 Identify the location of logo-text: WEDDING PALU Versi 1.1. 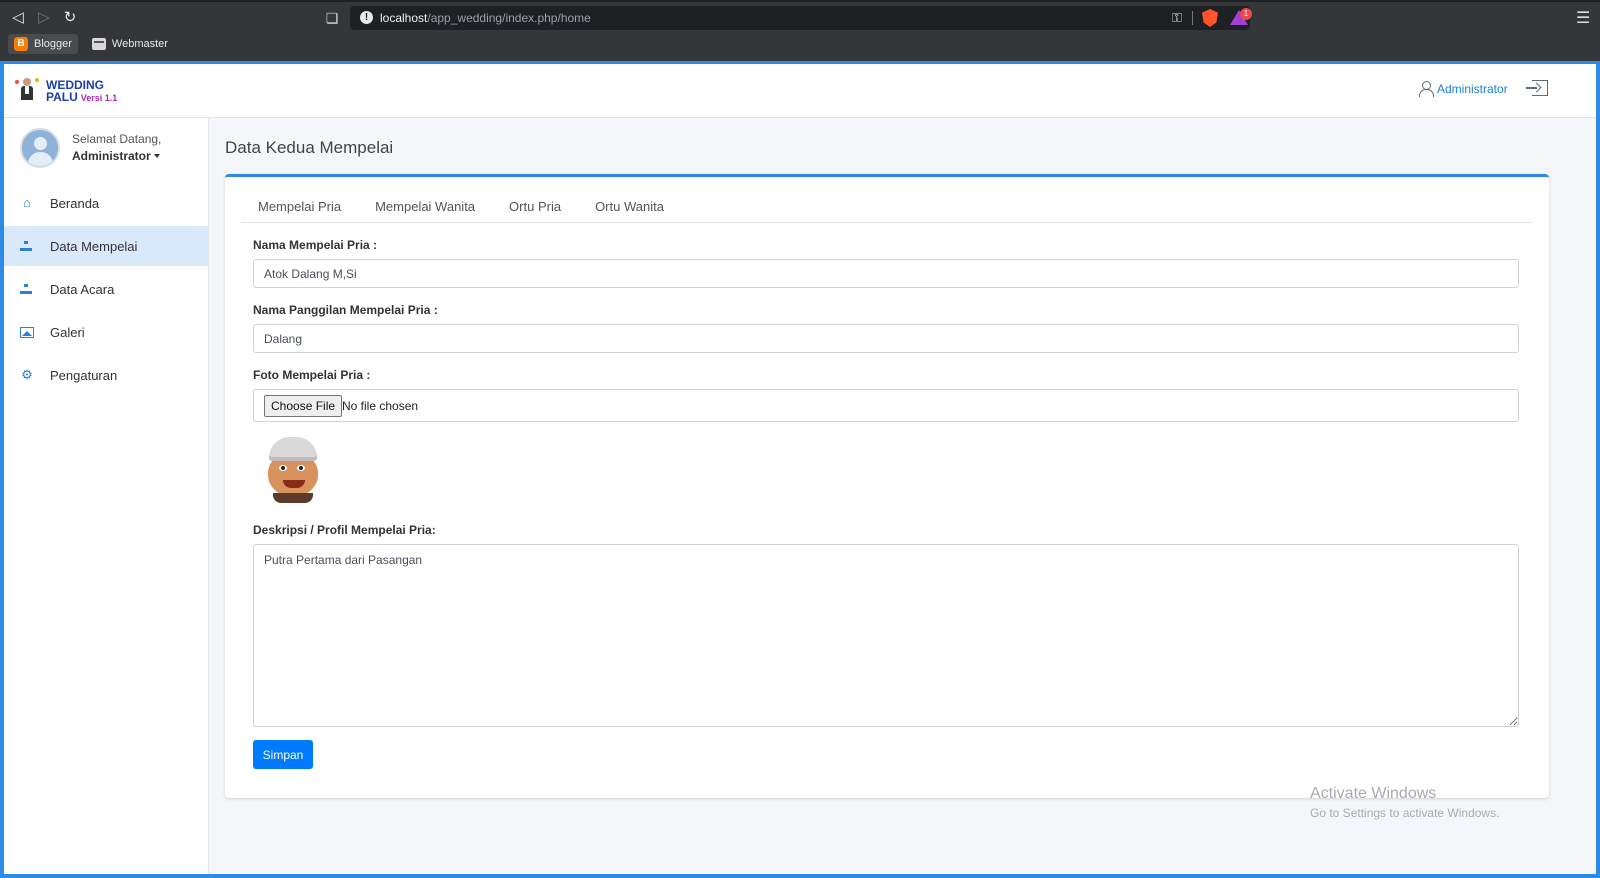
(82, 90).